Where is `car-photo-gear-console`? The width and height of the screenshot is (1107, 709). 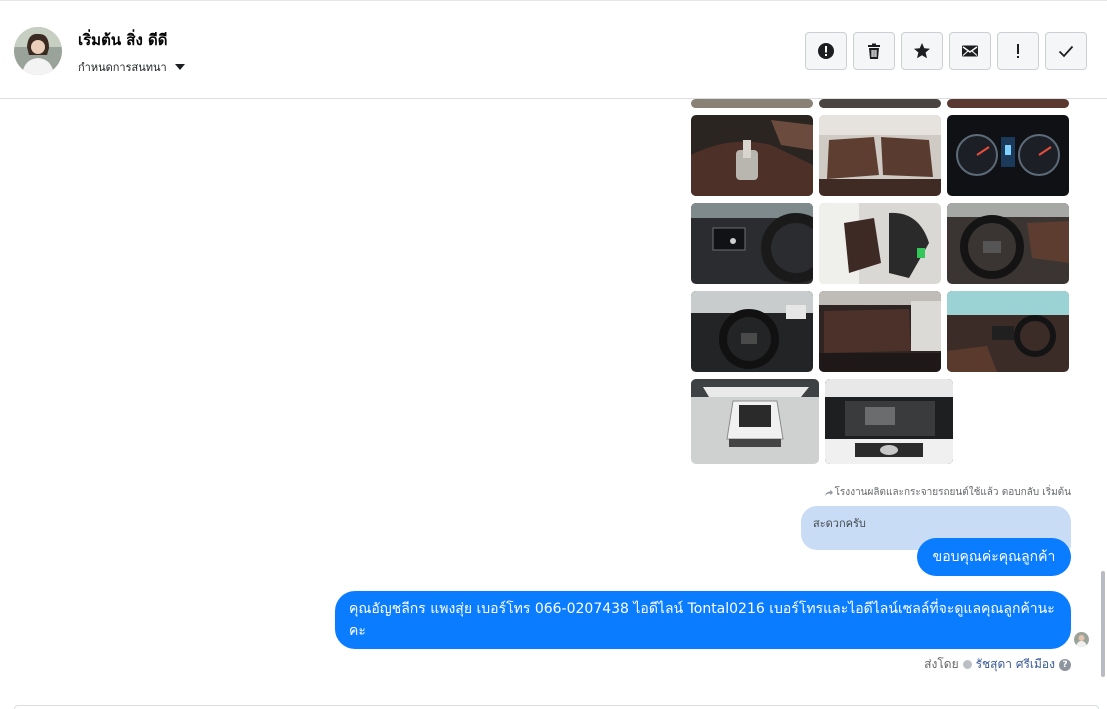
car-photo-gear-console is located at coordinates (752, 155).